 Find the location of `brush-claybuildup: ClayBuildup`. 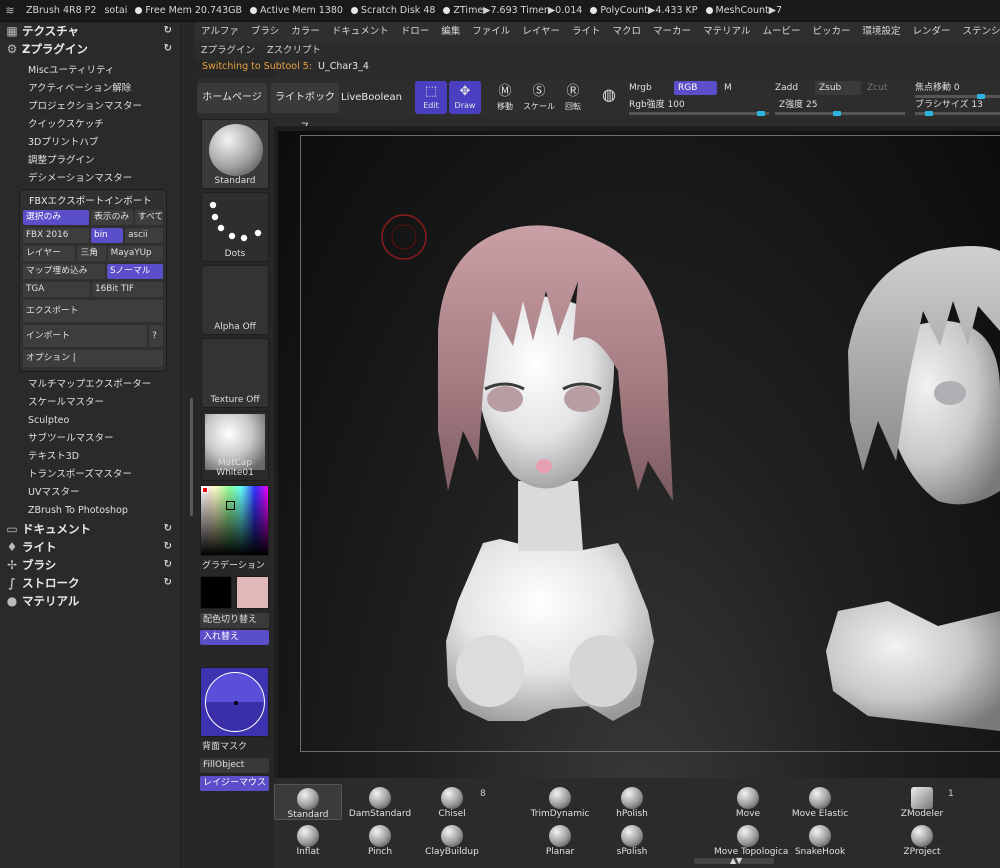

brush-claybuildup: ClayBuildup is located at coordinates (452, 840).